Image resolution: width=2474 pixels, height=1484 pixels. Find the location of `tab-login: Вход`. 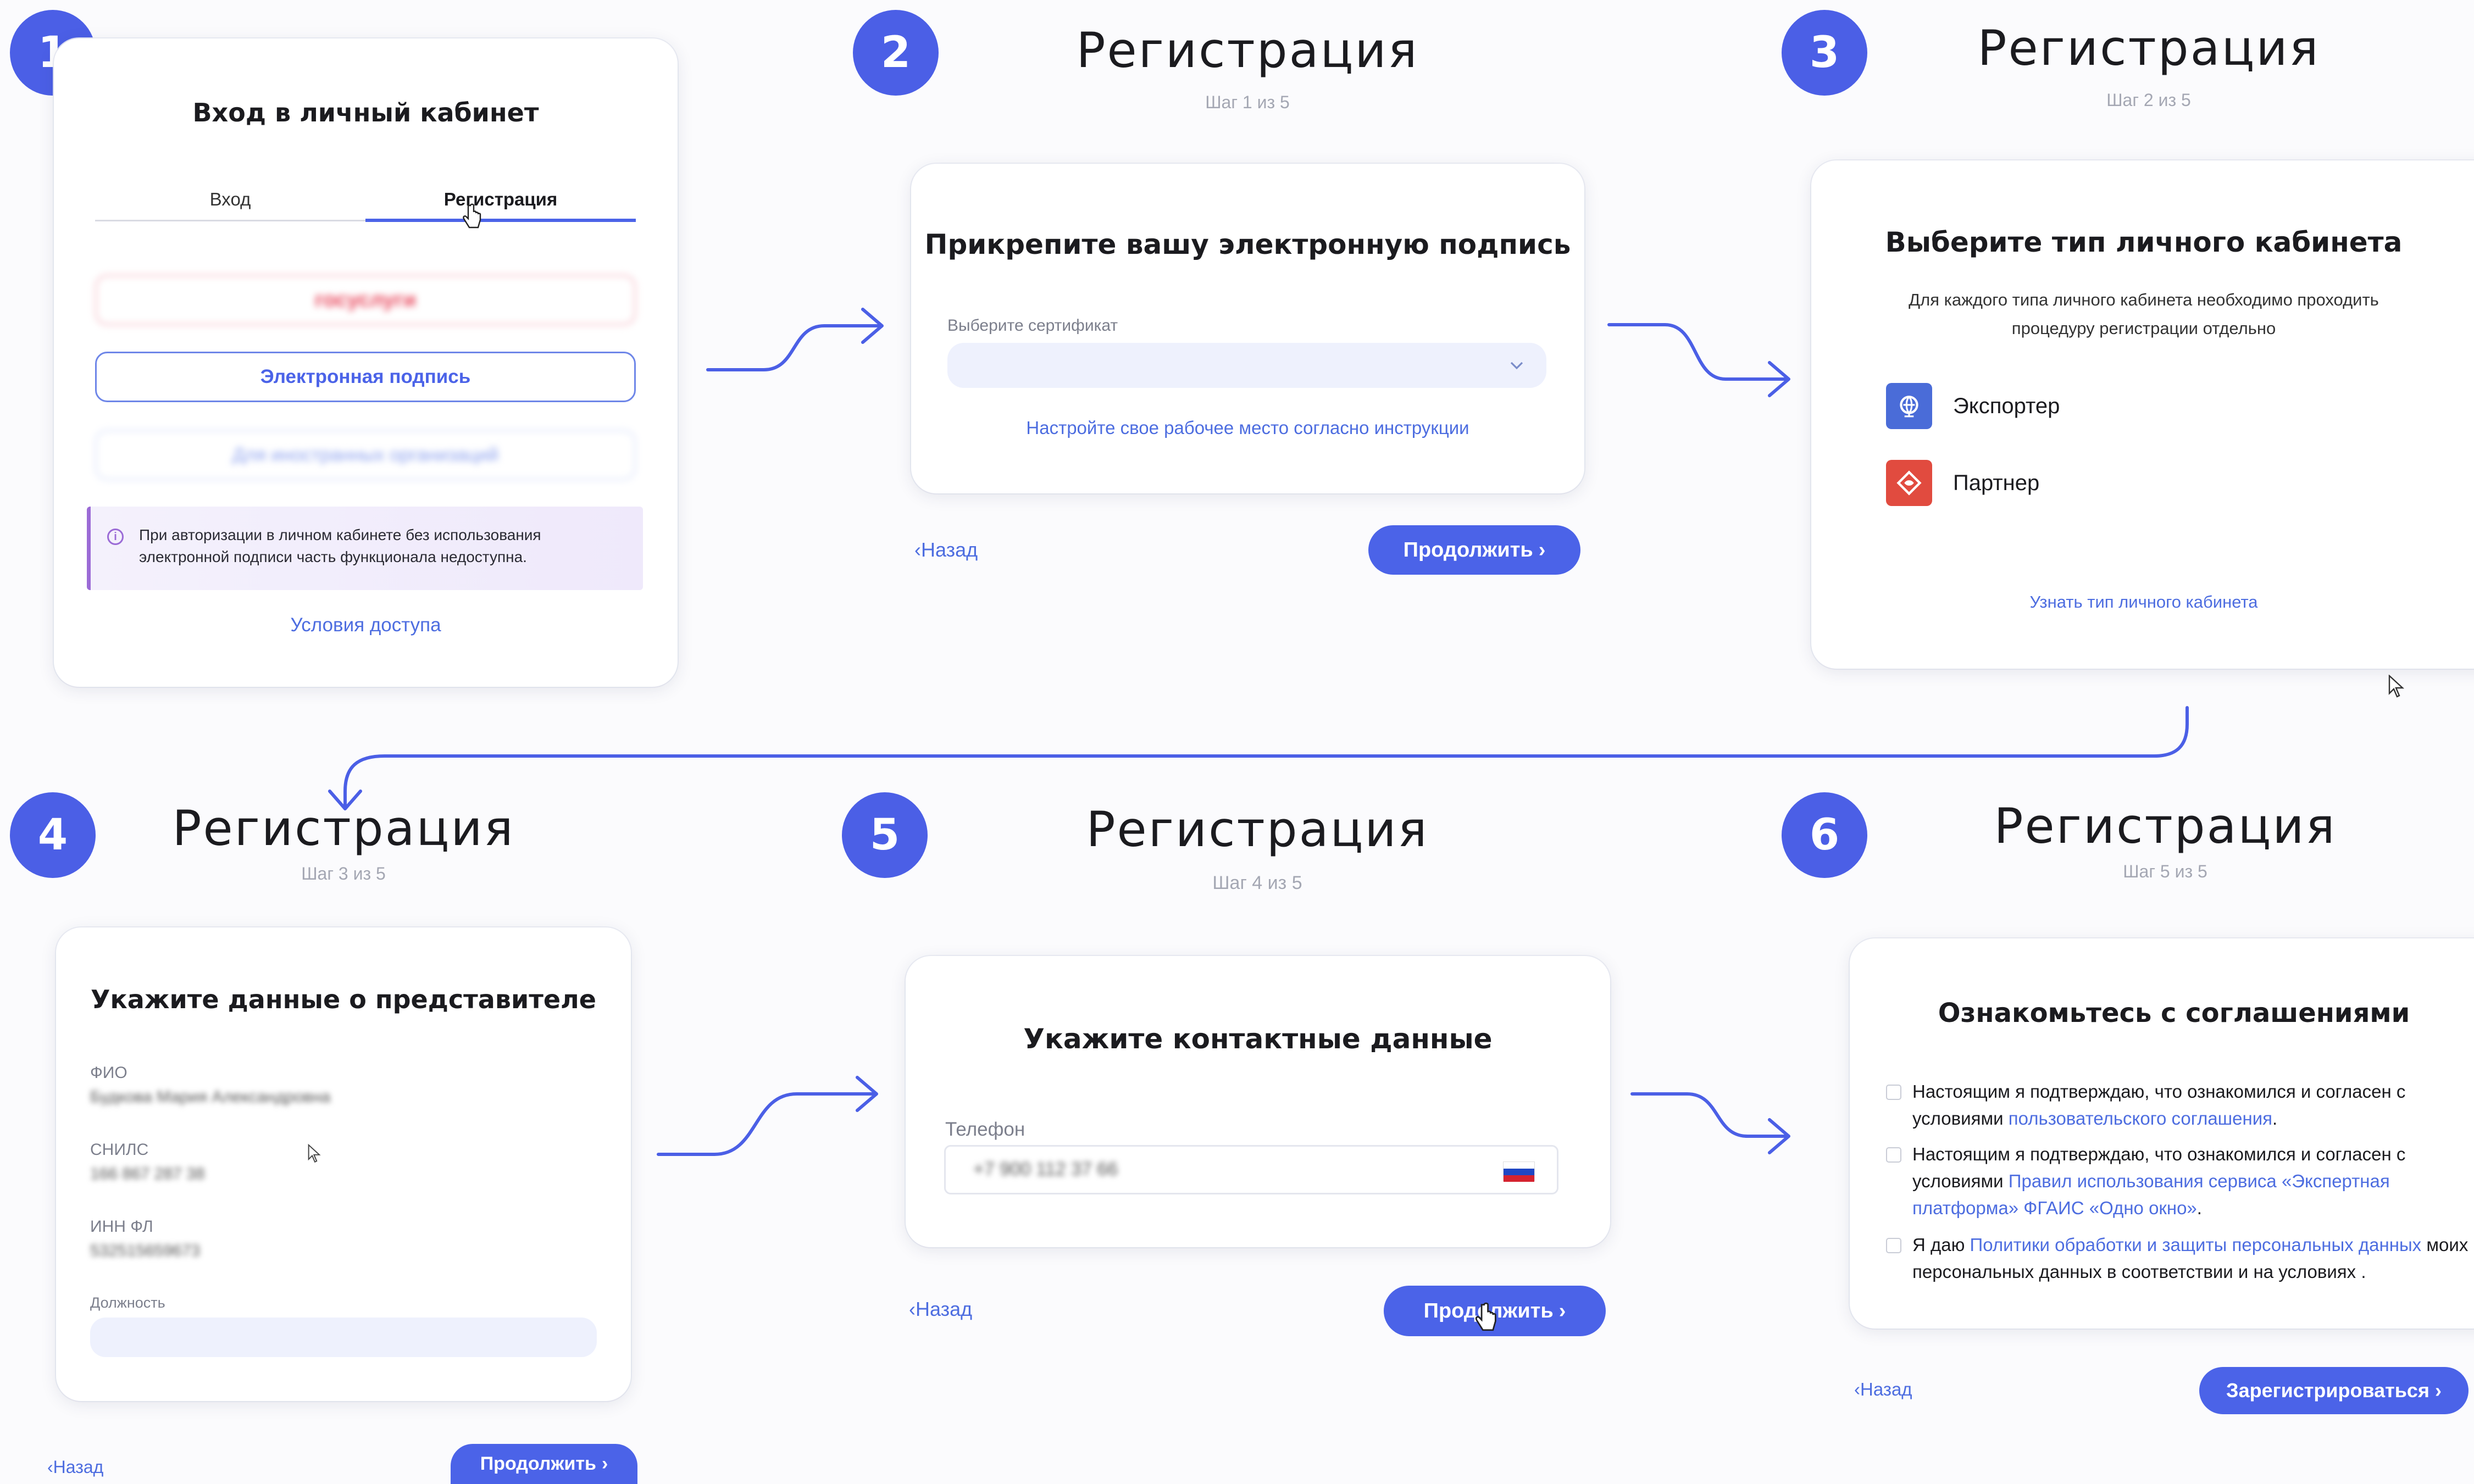

tab-login: Вход is located at coordinates (230, 199).